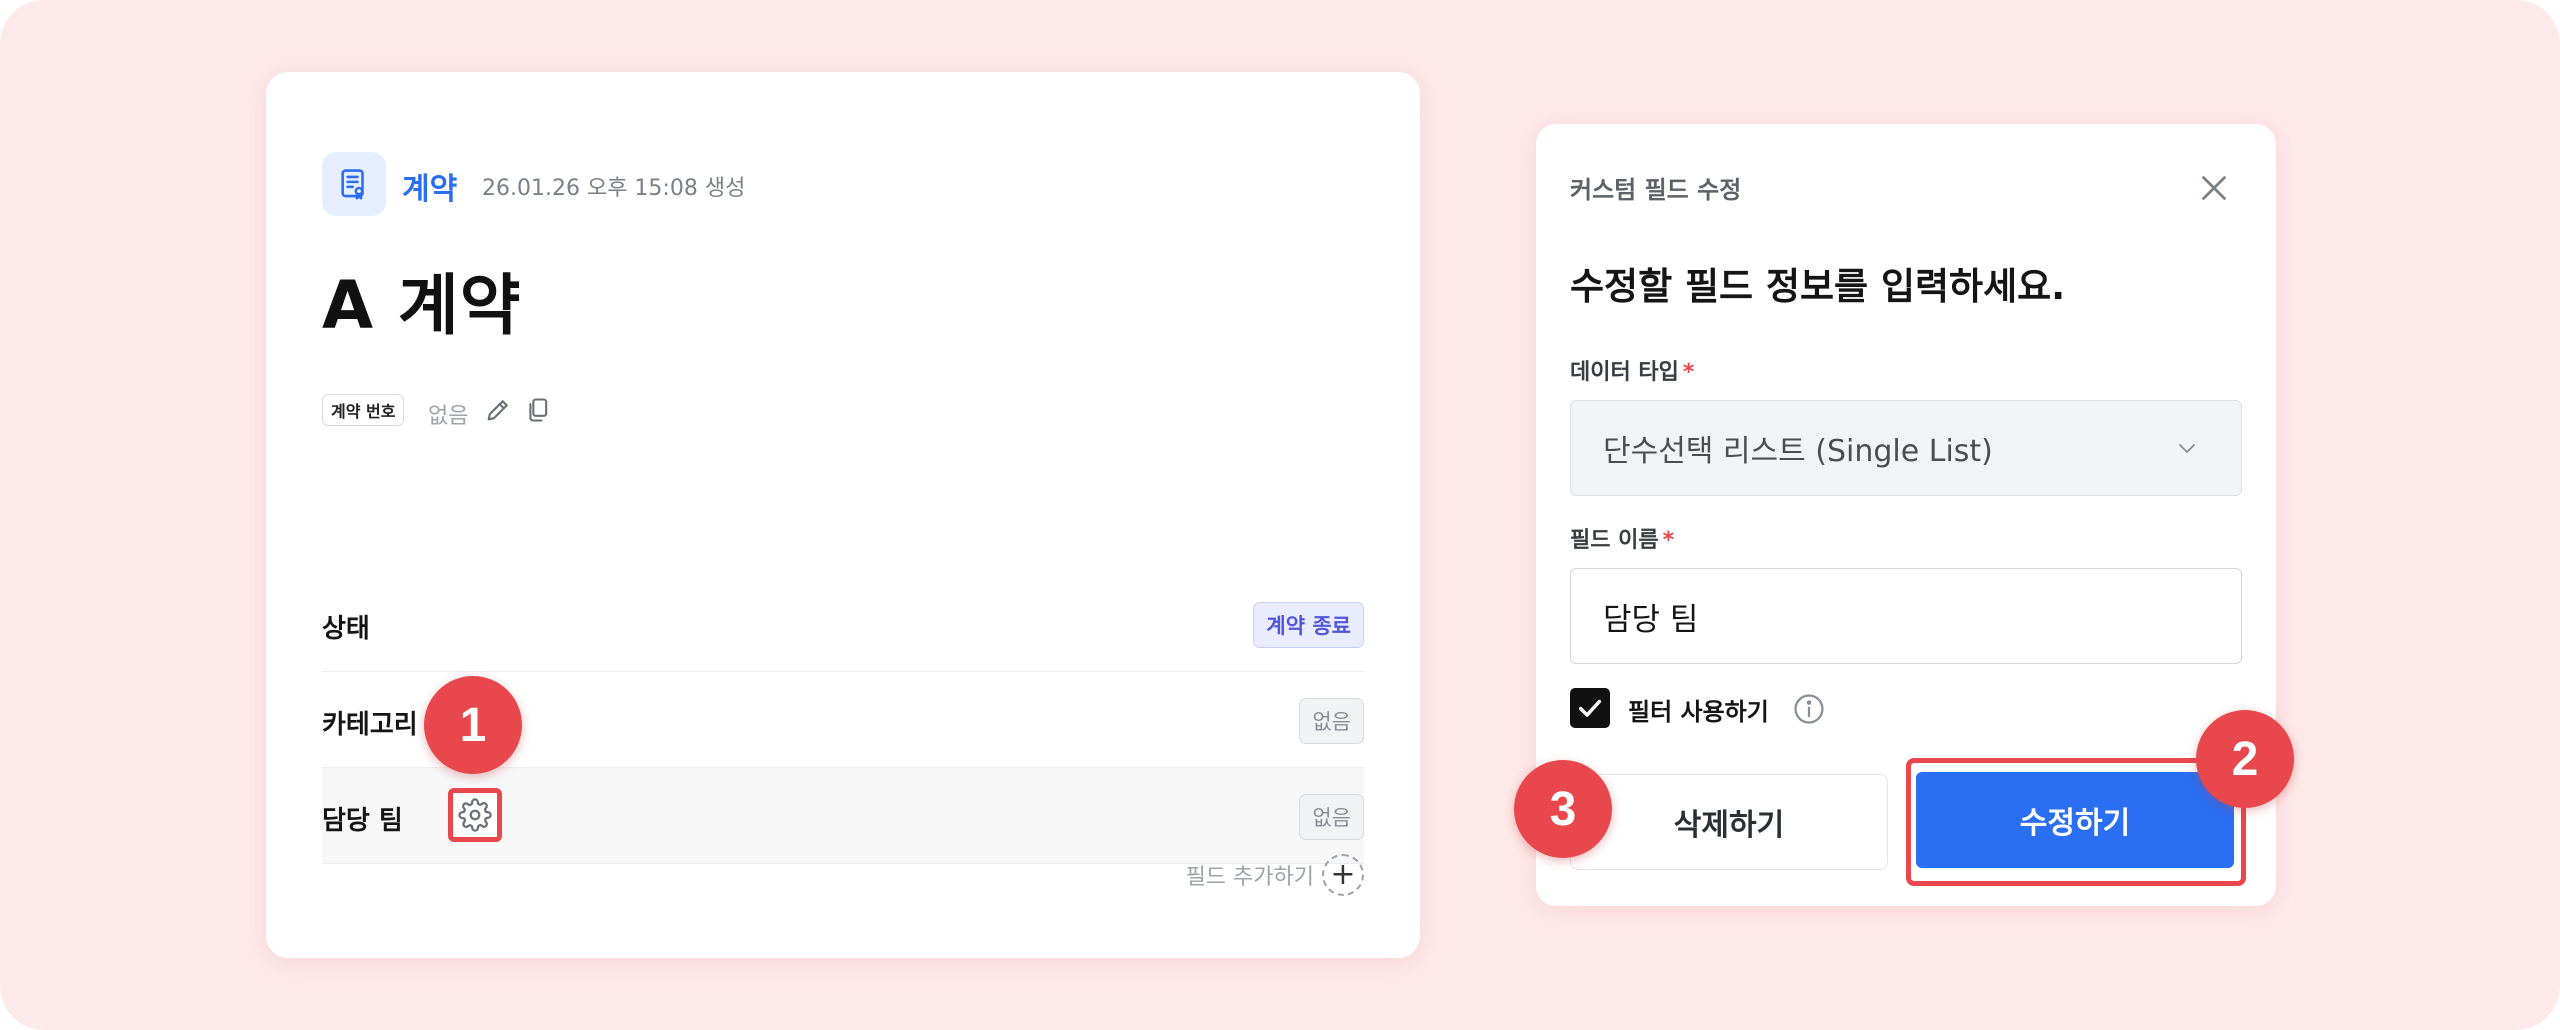 The image size is (2560, 1030). I want to click on property-label: 카테고리, so click(370, 725).